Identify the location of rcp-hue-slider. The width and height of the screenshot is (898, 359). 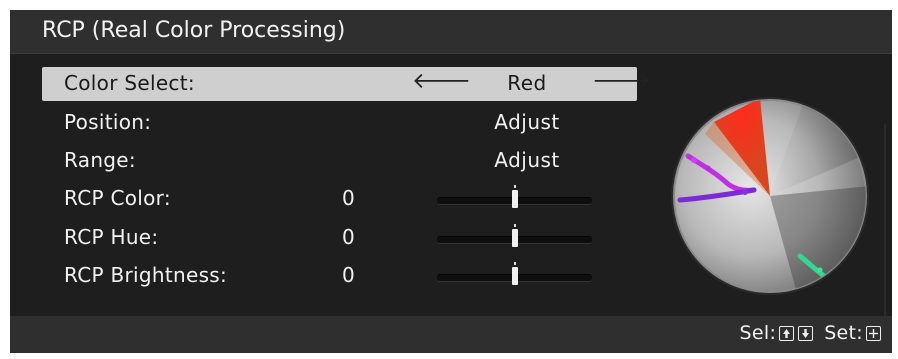
(514, 235).